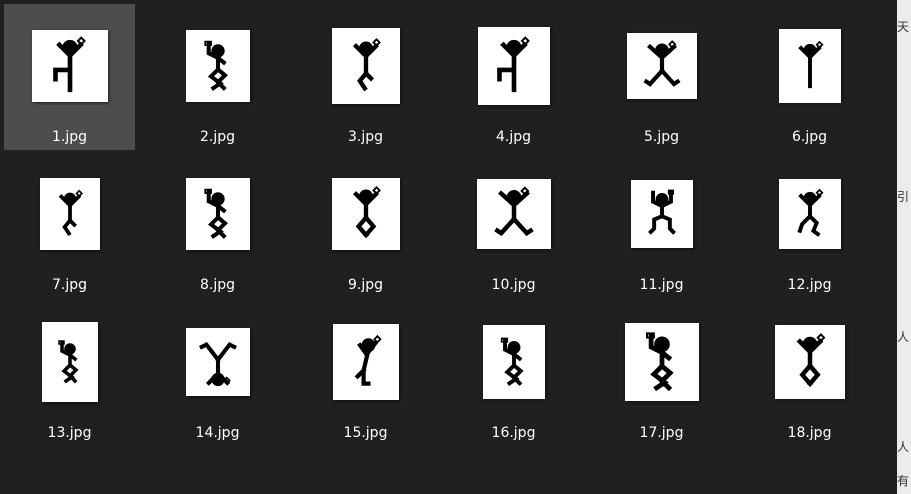 Image resolution: width=911 pixels, height=494 pixels. I want to click on edge-text-fragment: 引, so click(903, 197).